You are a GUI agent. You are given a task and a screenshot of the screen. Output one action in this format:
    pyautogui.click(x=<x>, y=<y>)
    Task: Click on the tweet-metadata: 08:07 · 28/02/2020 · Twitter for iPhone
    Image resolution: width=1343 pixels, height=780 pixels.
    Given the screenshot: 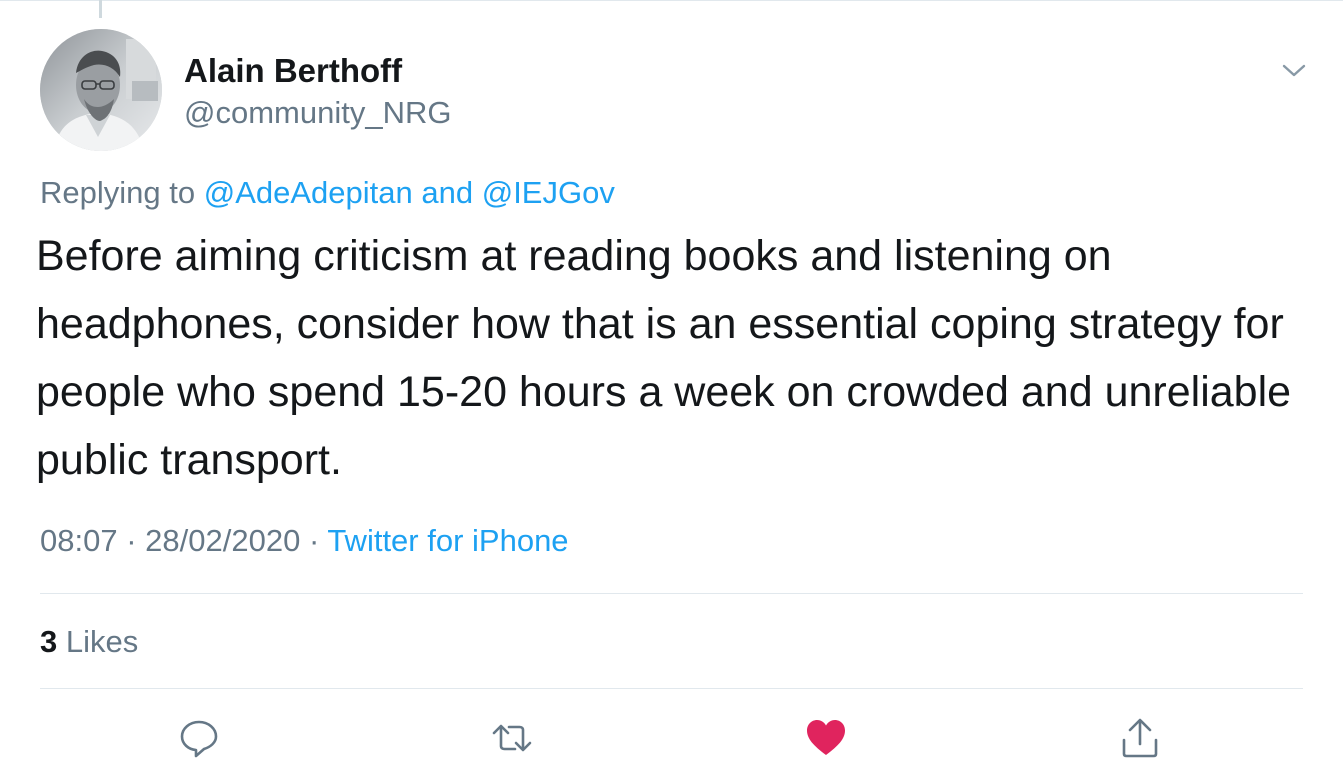 What is the action you would take?
    pyautogui.click(x=304, y=541)
    